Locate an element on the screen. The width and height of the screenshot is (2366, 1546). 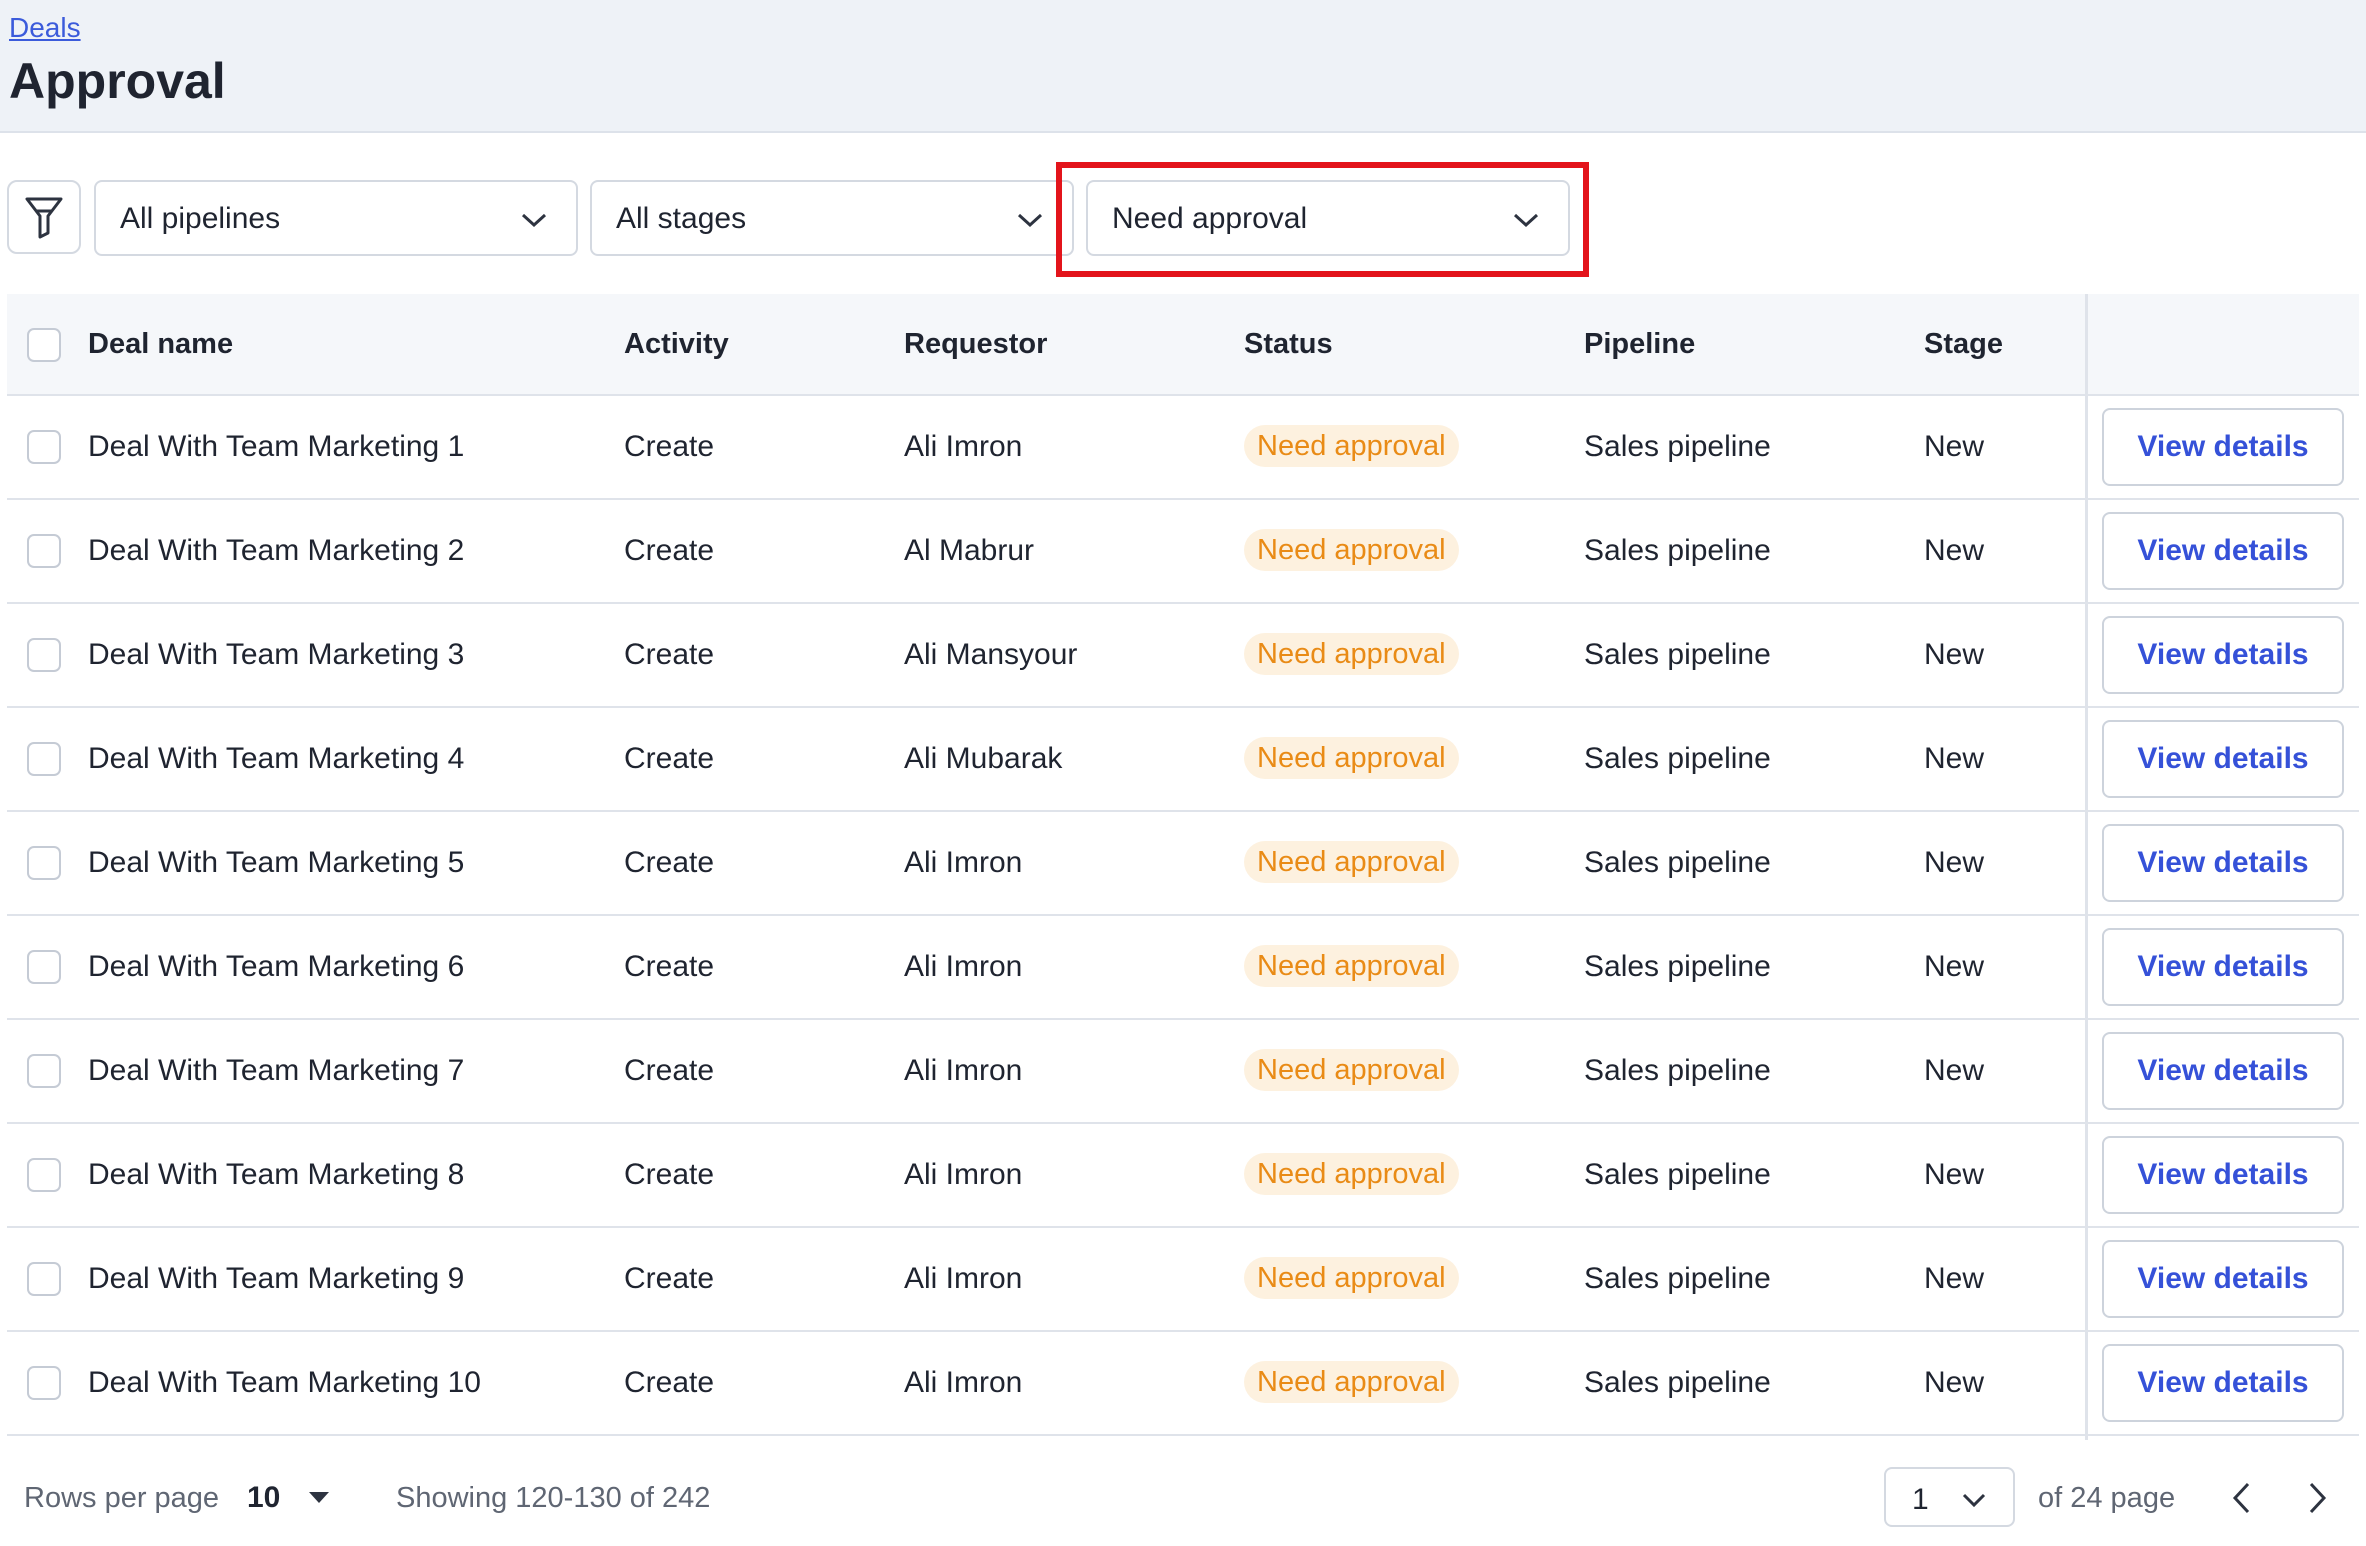
column-header-stage: Stage is located at coordinates (1963, 344).